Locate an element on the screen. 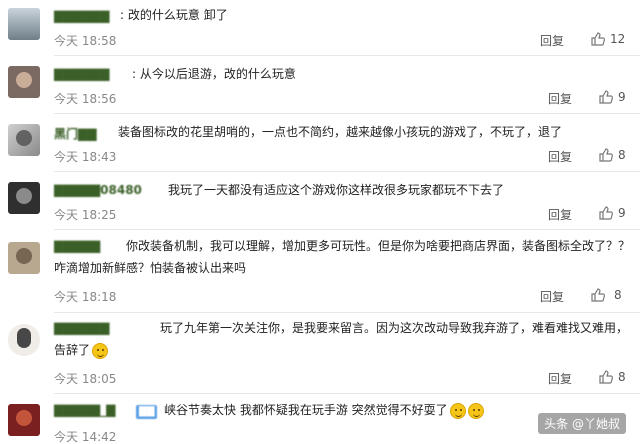 The image size is (640, 444). comment-text: : 从今以后退游，改的什么玩意 is located at coordinates (214, 74).